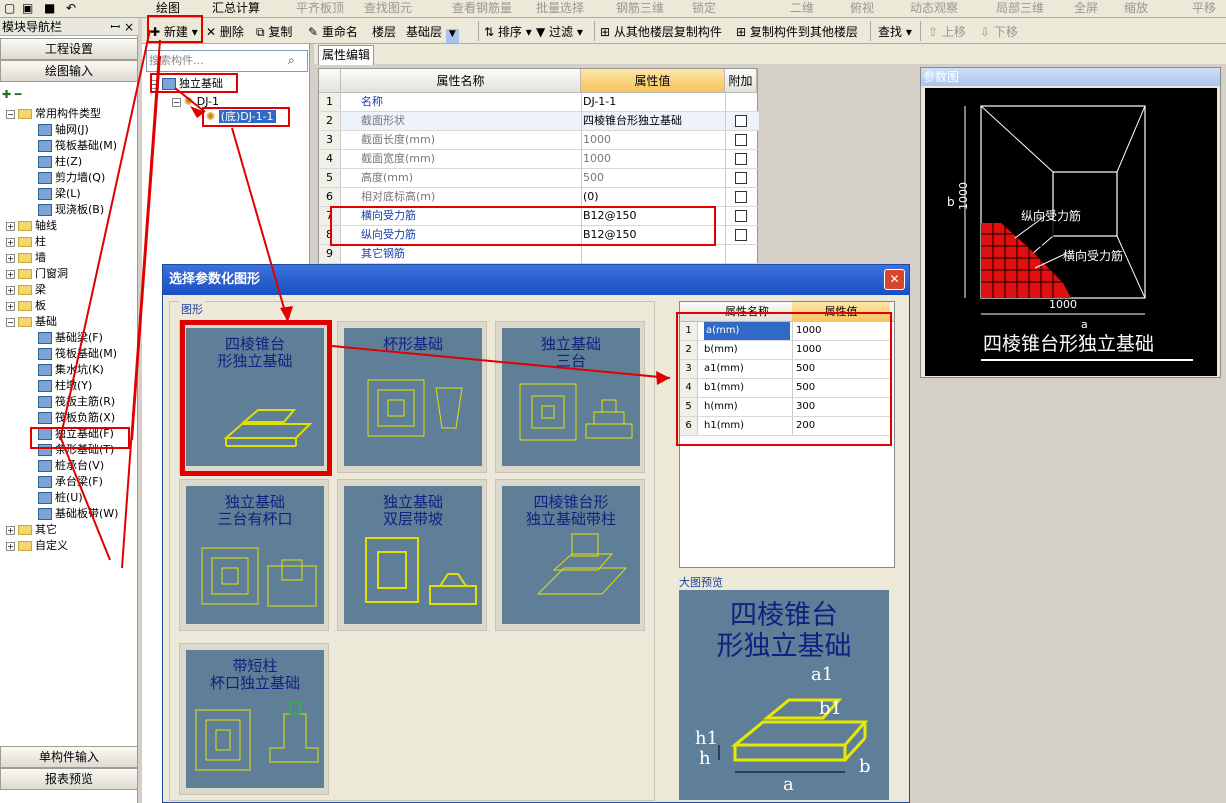 This screenshot has width=1226, height=803. I want to click on property-row: 4 截面宽度(mm) 1000, so click(539, 159).